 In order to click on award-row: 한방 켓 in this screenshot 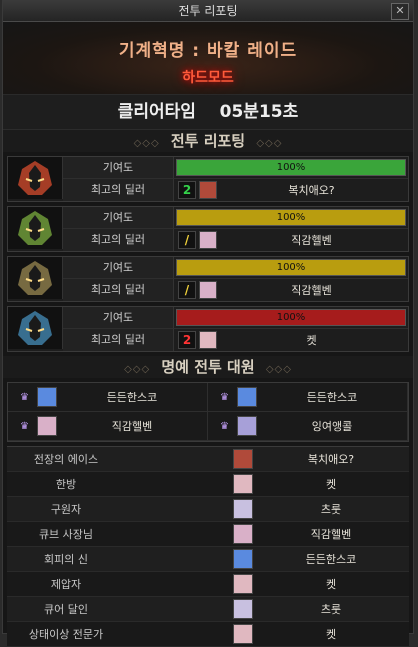, I will do `click(208, 484)`.